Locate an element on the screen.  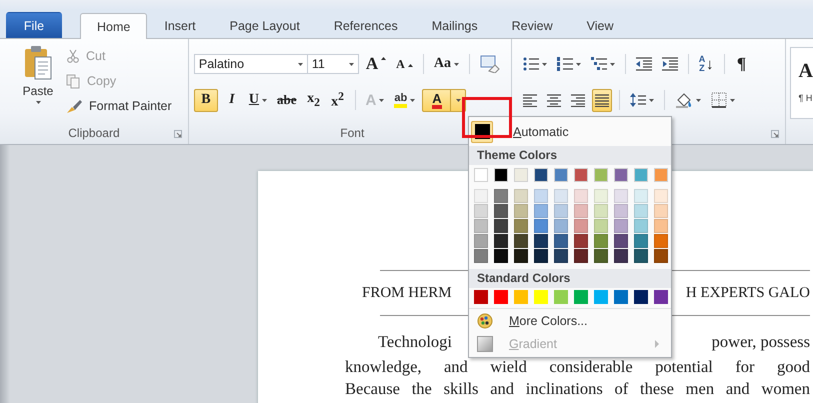
ribbon-tab: Home is located at coordinates (114, 26).